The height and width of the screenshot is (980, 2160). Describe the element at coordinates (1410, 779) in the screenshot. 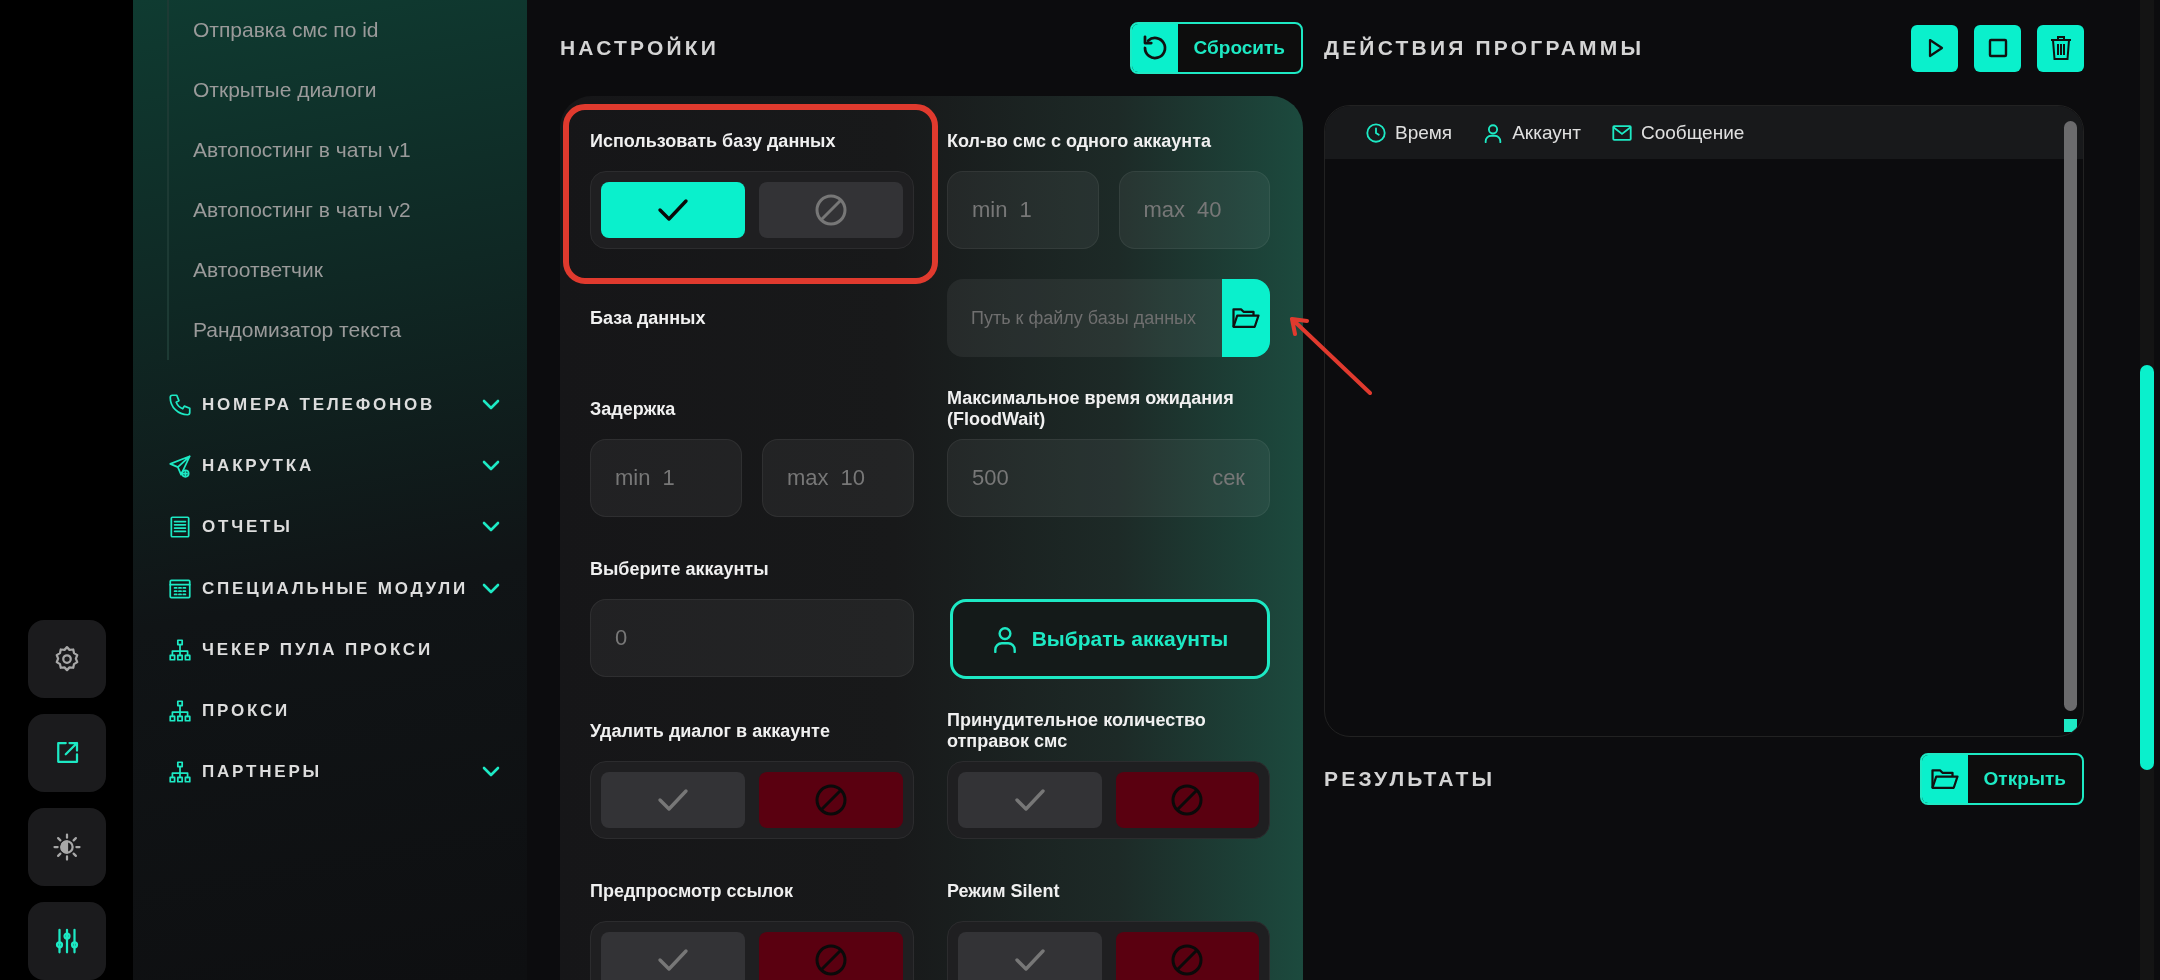

I see `section-title: РЕЗУЛЬТАТЫ` at that location.